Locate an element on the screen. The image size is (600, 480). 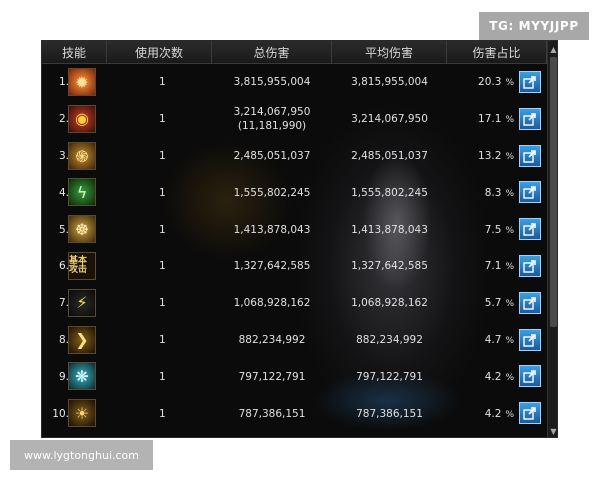
table-row: 7. ⚡ 1 1,068,928,162 1,068,928,162 5.7% is located at coordinates (294, 303).